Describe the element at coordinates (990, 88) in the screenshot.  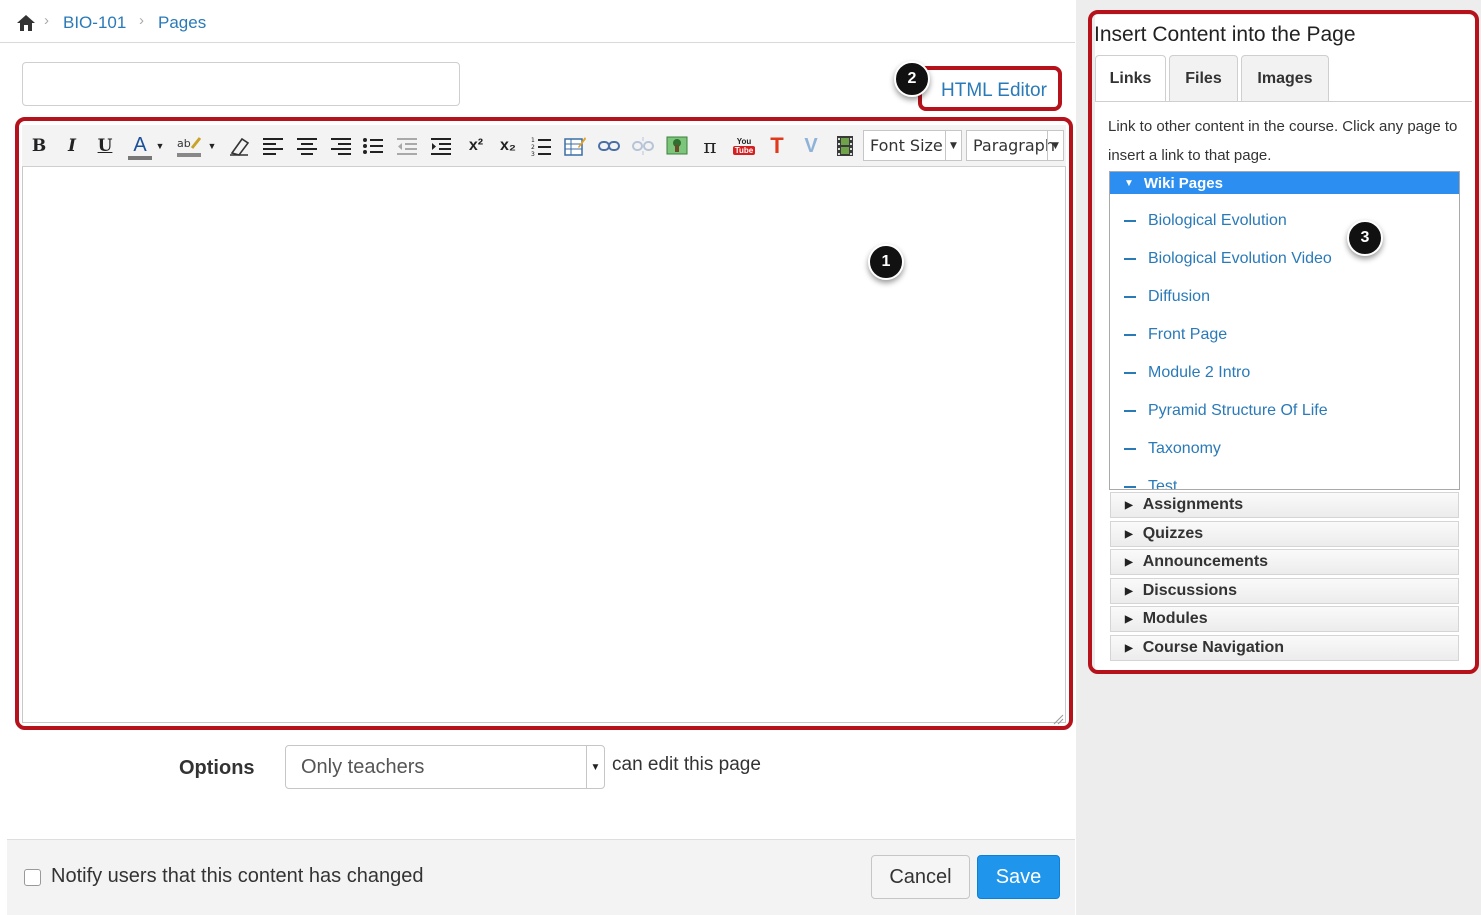
I see `annotation-box-html-editor` at that location.